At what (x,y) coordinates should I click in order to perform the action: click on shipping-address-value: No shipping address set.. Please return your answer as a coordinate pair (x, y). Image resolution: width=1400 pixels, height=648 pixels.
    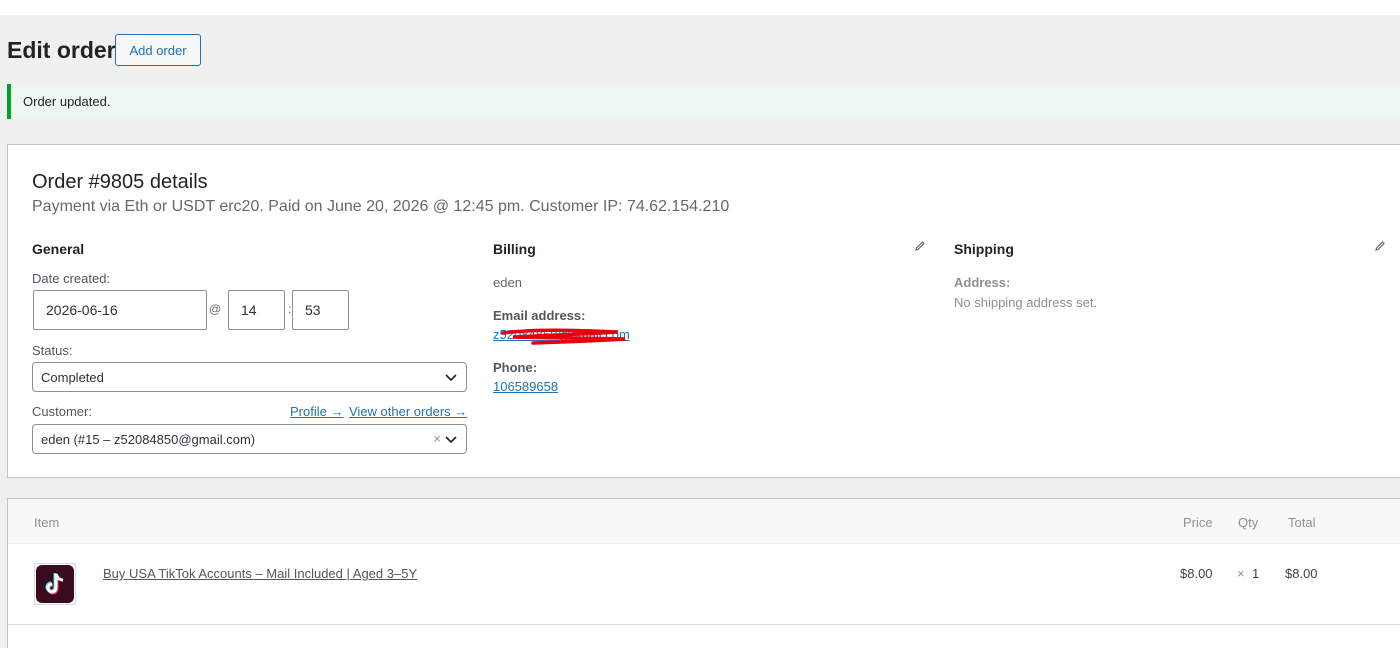
    Looking at the image, I should click on (1026, 302).